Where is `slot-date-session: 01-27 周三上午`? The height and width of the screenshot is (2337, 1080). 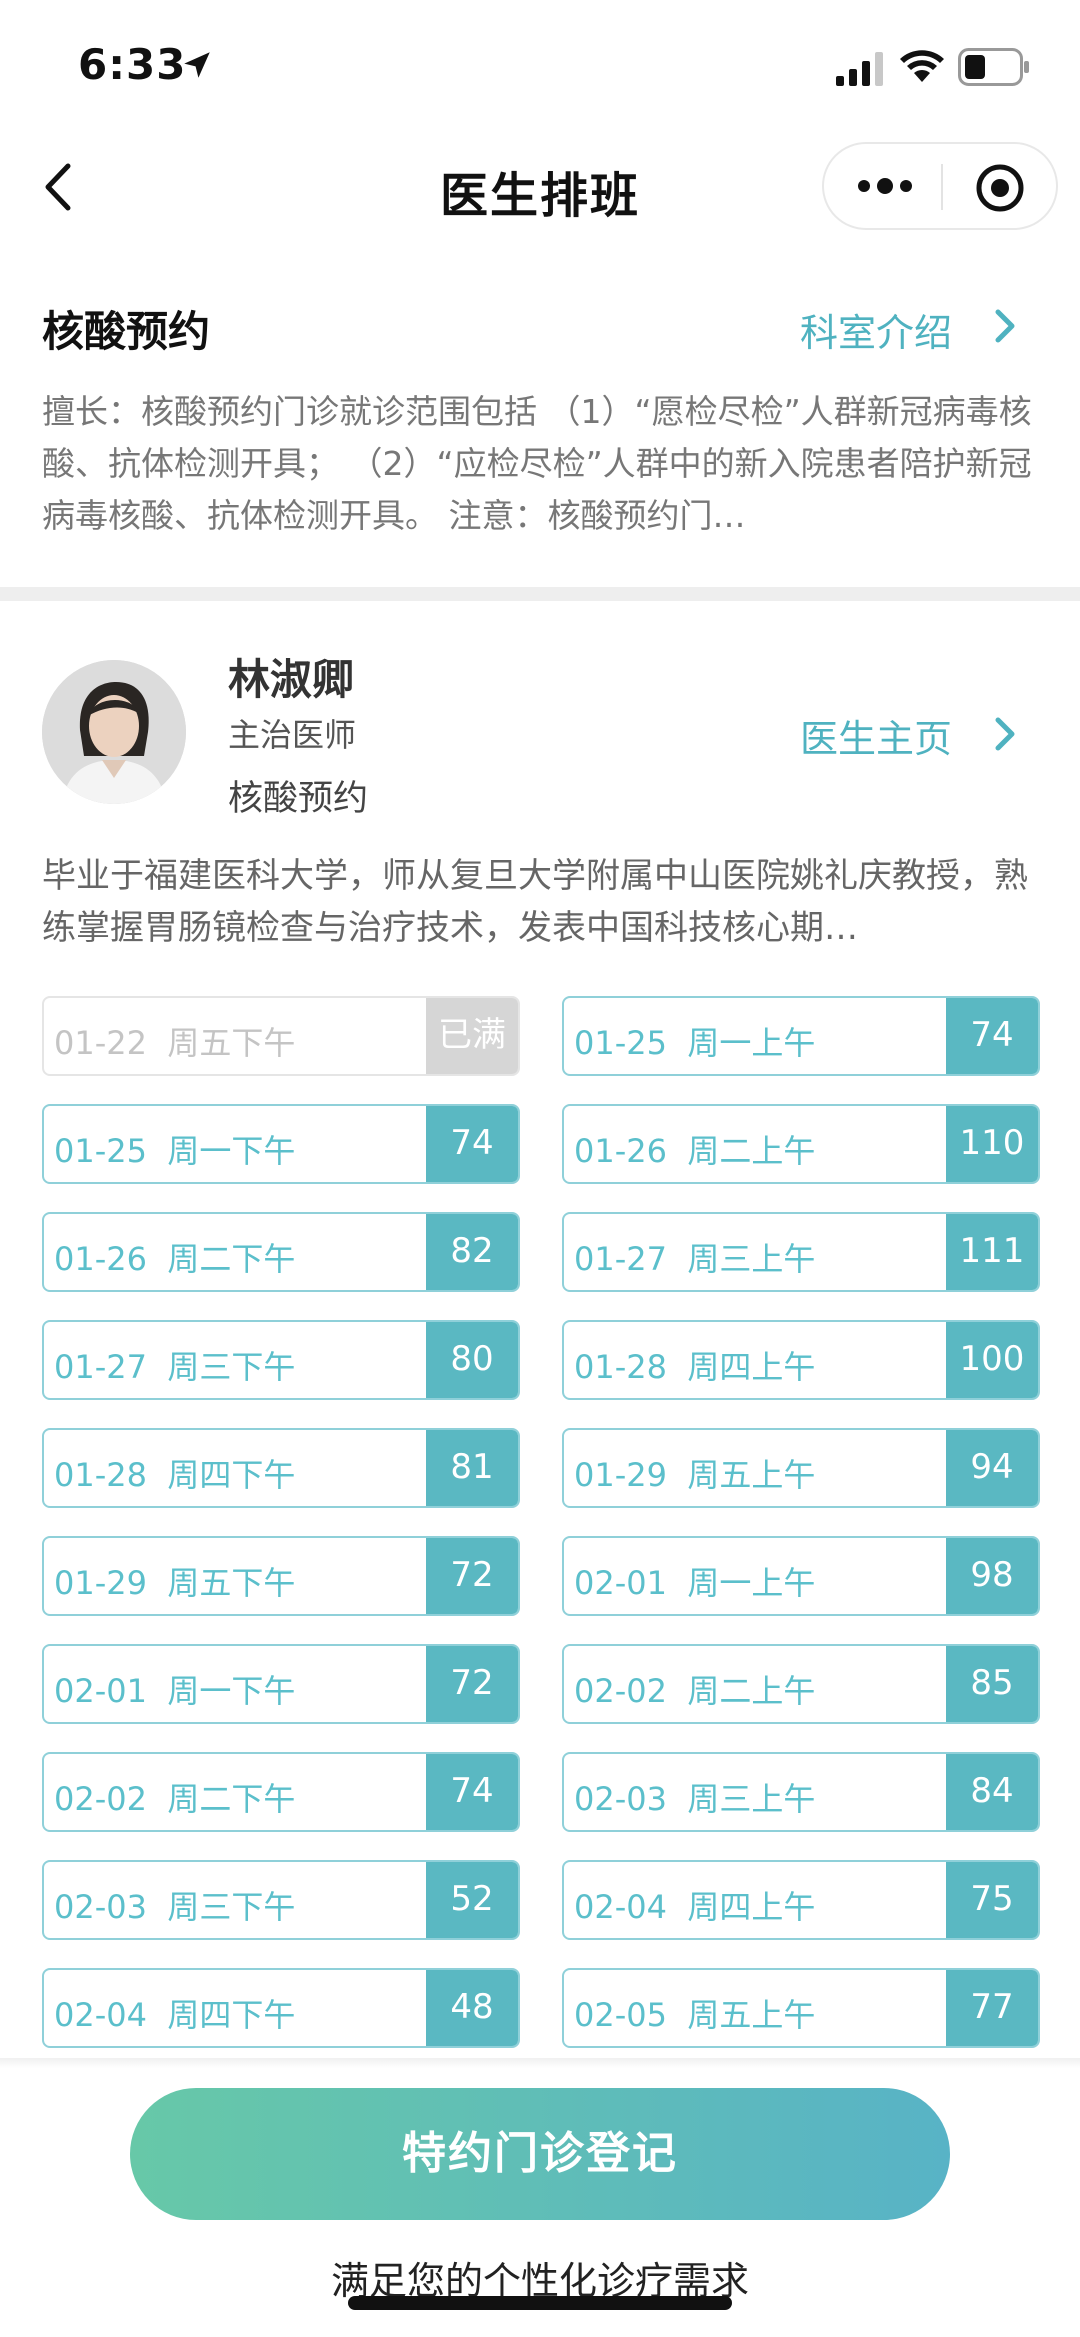
slot-date-session: 01-27 周三上午 is located at coordinates (694, 1257).